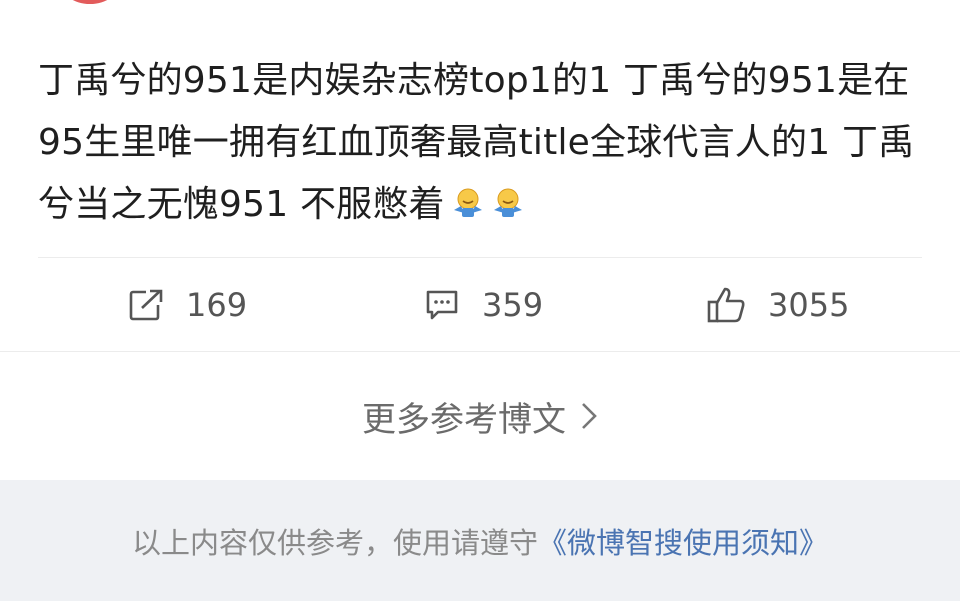 This screenshot has width=960, height=601. What do you see at coordinates (90, 2) in the screenshot?
I see `avatar` at bounding box center [90, 2].